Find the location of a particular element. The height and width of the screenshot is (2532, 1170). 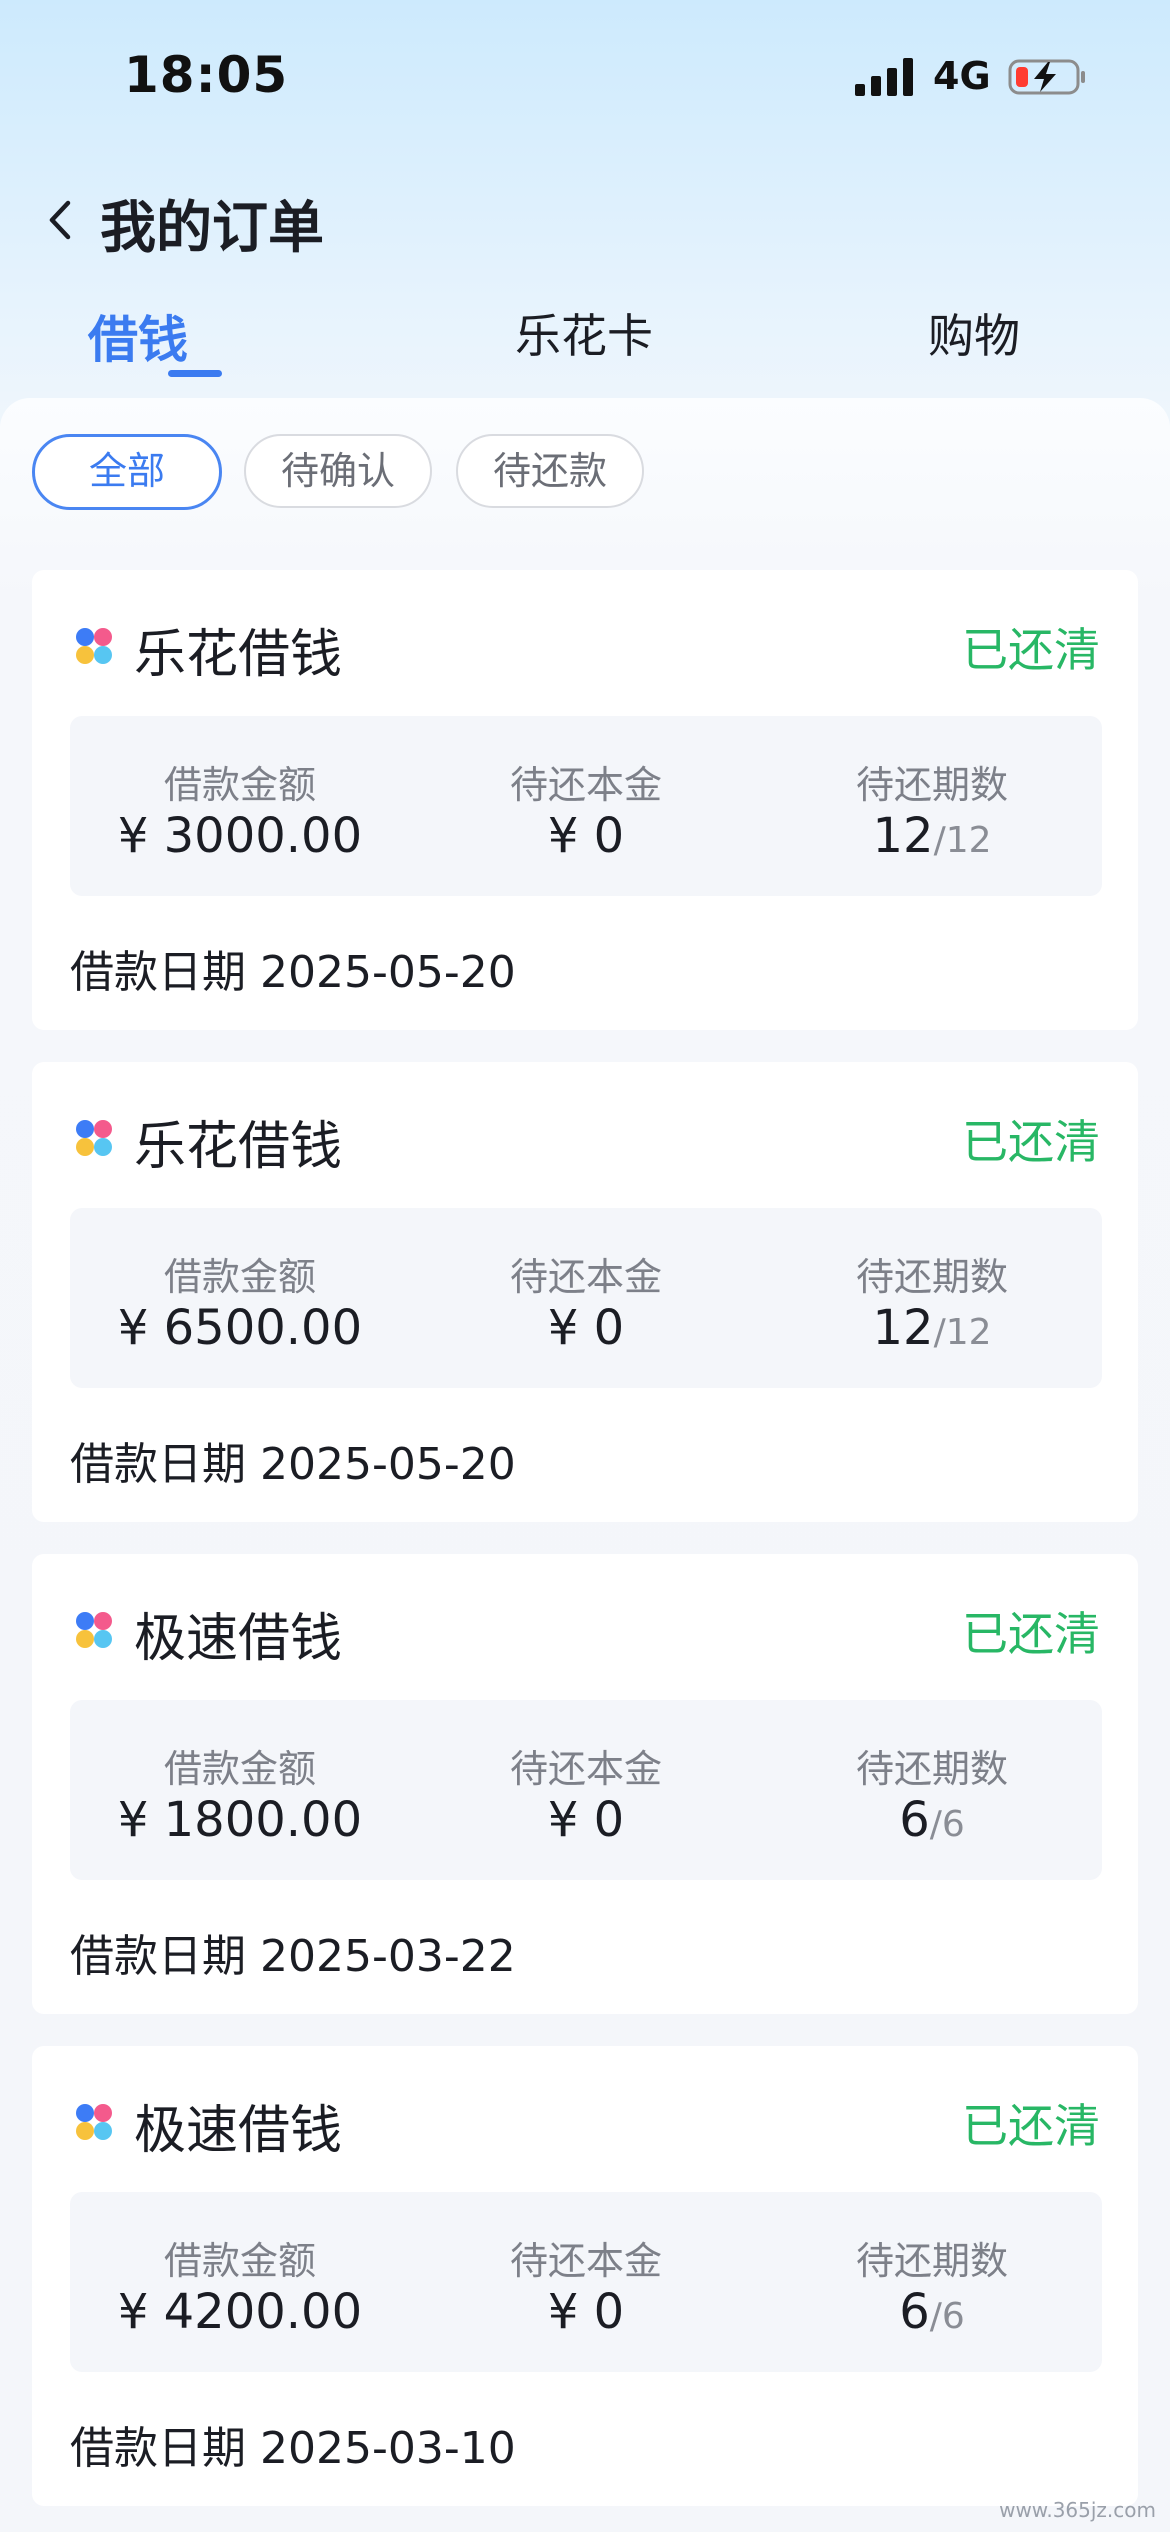

order-date: 借款日期 2025-03-10 is located at coordinates (293, 2444).